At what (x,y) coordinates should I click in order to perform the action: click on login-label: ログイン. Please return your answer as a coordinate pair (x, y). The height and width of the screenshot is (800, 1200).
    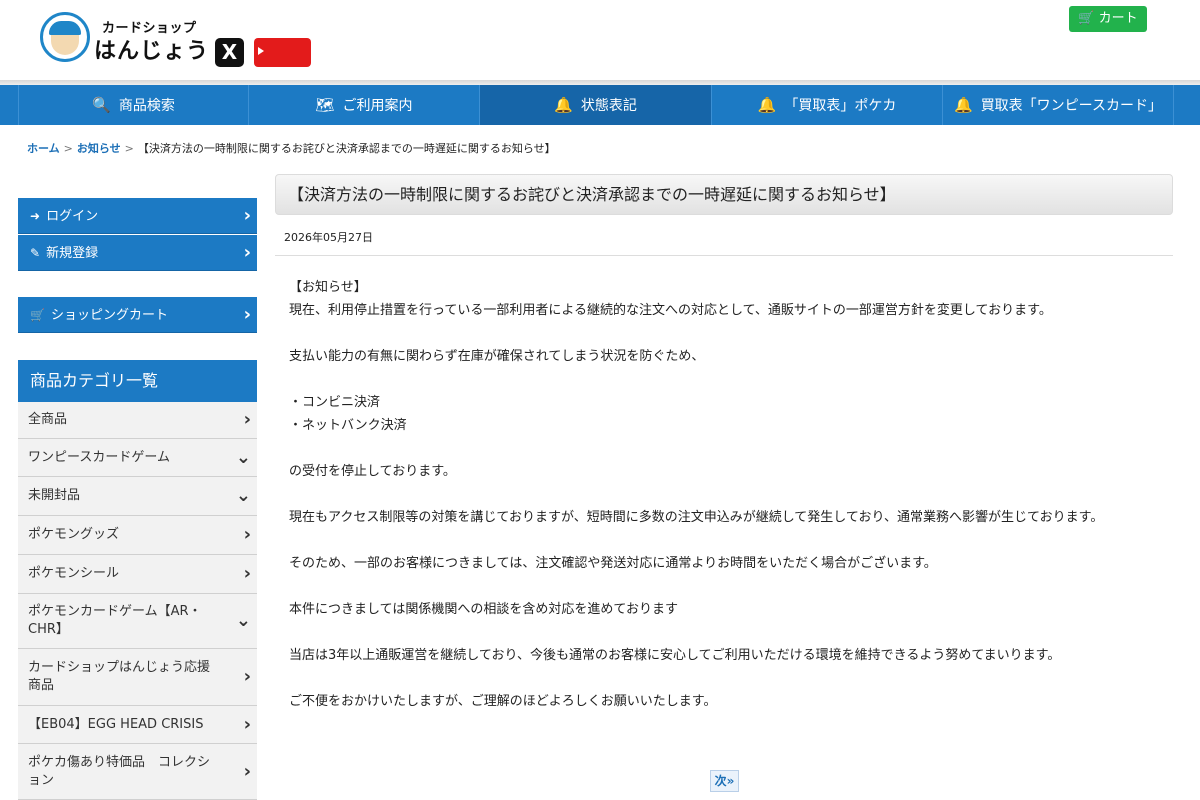
    Looking at the image, I should click on (72, 216).